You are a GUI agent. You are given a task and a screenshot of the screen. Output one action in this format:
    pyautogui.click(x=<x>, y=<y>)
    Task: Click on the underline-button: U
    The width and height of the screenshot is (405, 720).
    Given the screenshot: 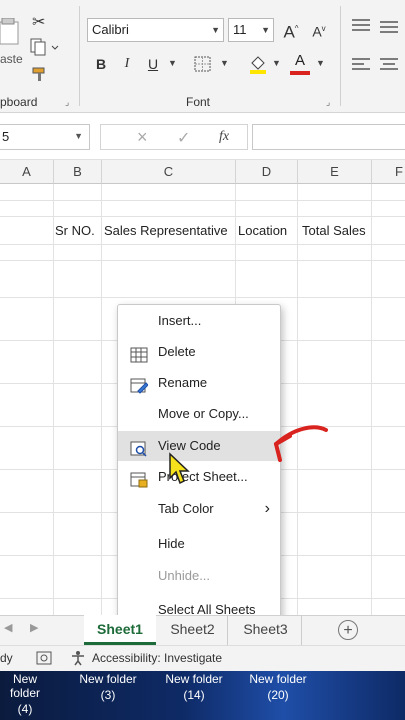 What is the action you would take?
    pyautogui.click(x=153, y=64)
    